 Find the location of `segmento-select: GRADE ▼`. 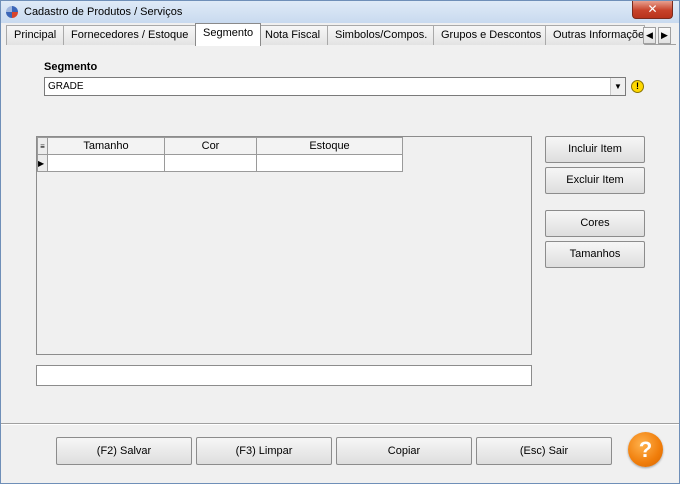

segmento-select: GRADE ▼ is located at coordinates (335, 86).